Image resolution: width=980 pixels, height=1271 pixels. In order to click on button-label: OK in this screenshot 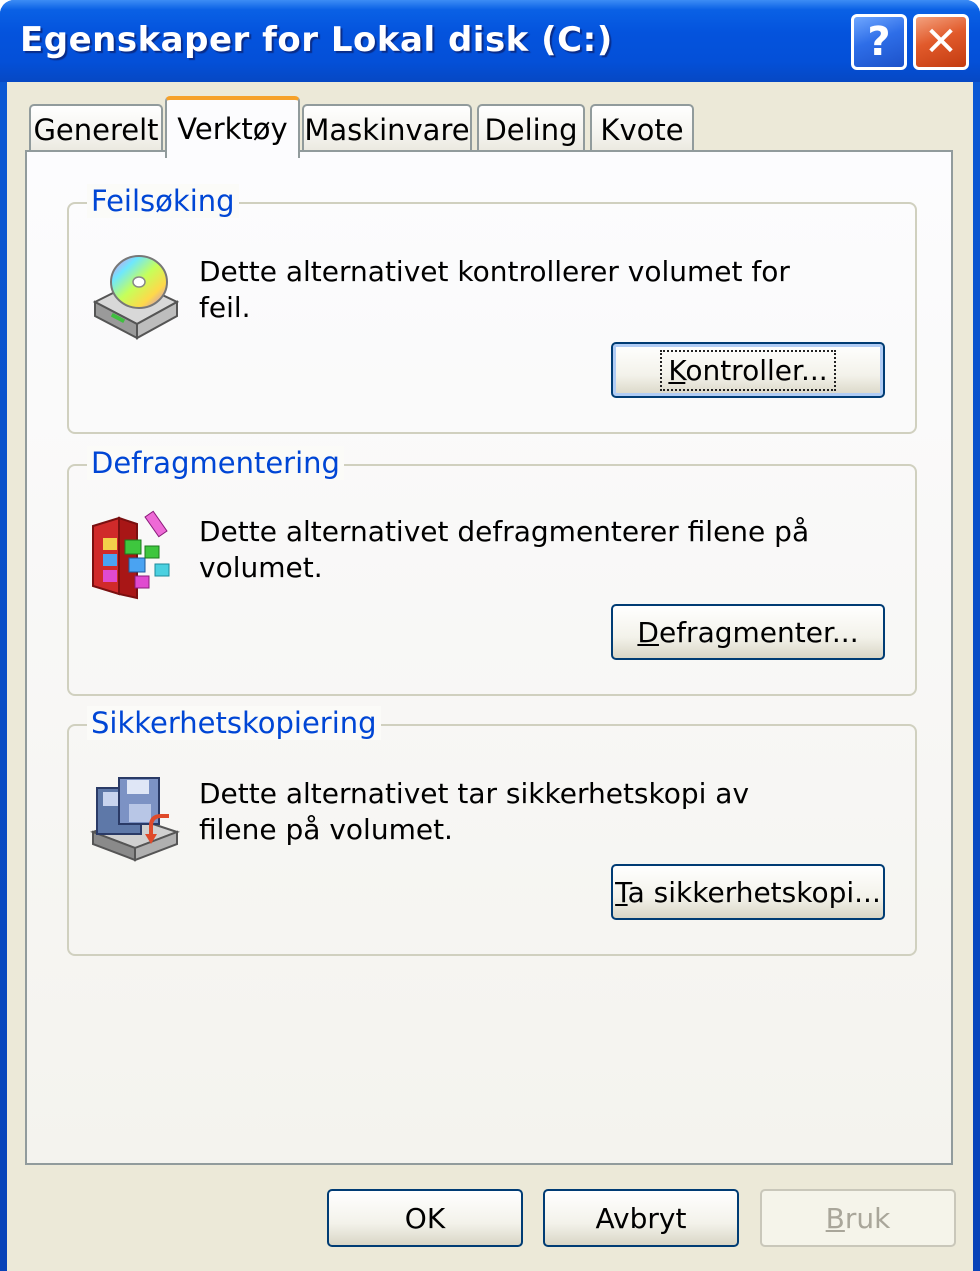, I will do `click(425, 1218)`.